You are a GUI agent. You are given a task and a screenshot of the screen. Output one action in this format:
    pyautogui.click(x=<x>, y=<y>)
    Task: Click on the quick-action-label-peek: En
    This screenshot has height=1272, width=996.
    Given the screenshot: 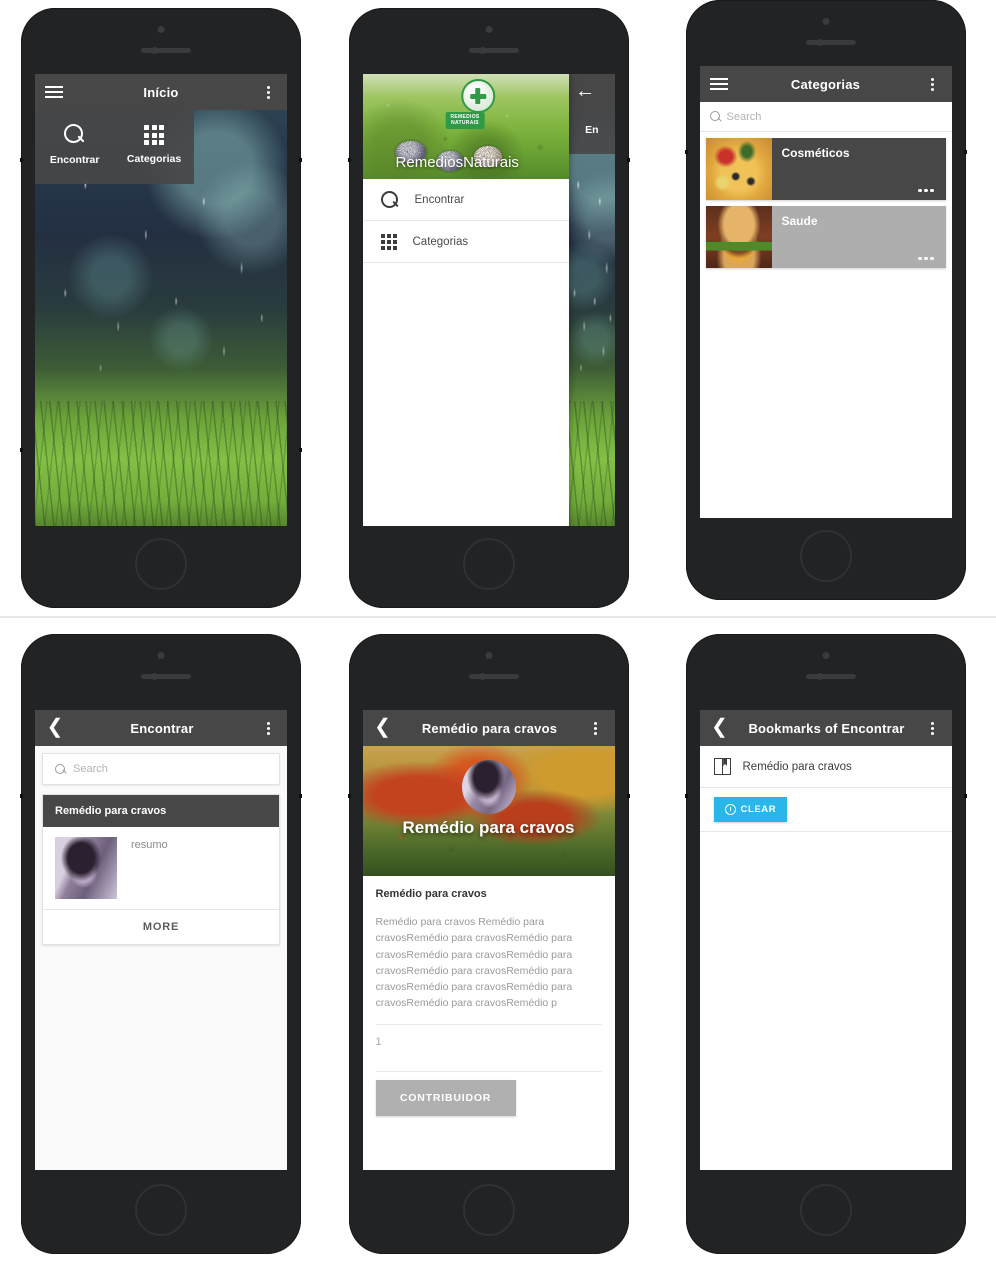 What is the action you would take?
    pyautogui.click(x=592, y=130)
    